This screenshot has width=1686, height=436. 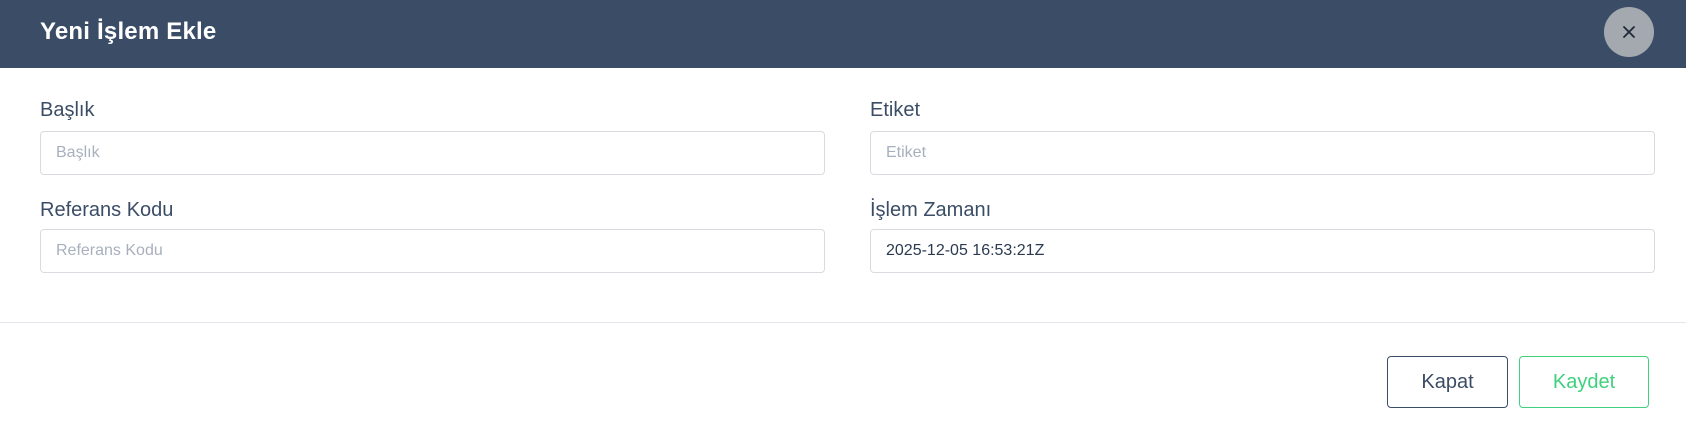 I want to click on close-modal-button: Kapat, so click(x=1447, y=382).